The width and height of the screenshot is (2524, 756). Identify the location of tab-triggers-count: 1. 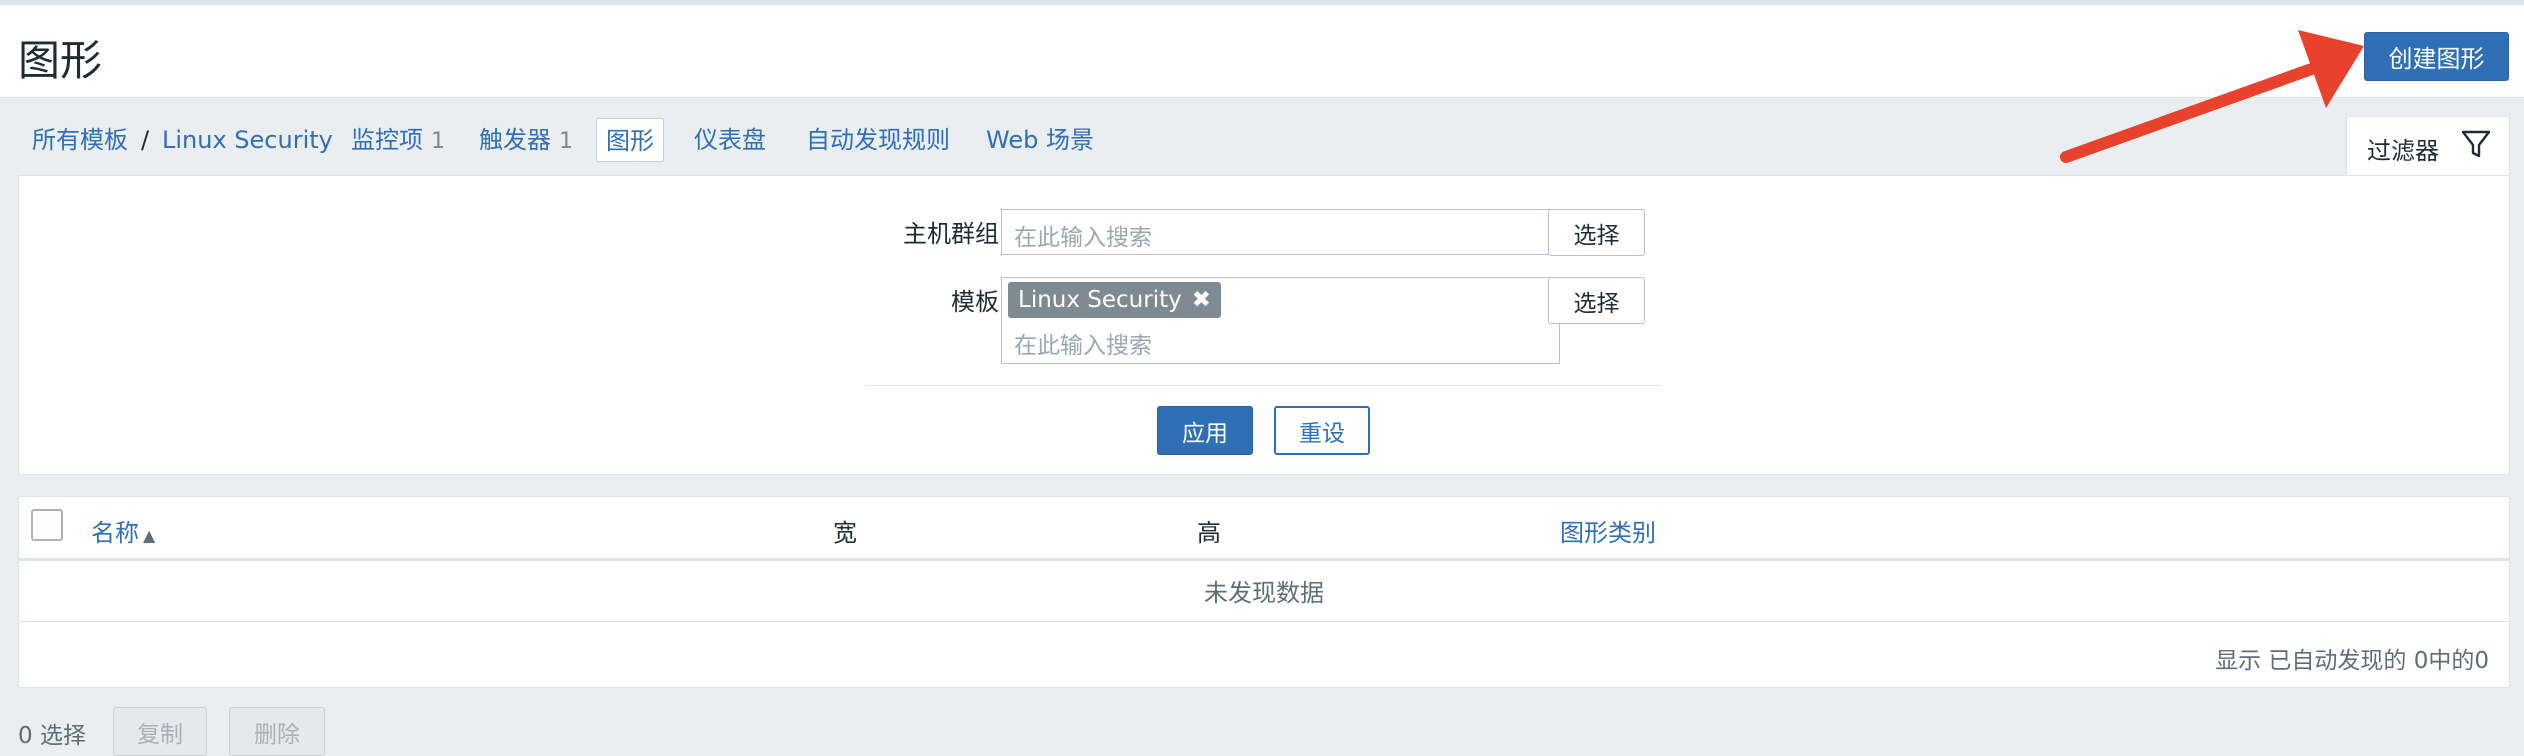
(566, 141).